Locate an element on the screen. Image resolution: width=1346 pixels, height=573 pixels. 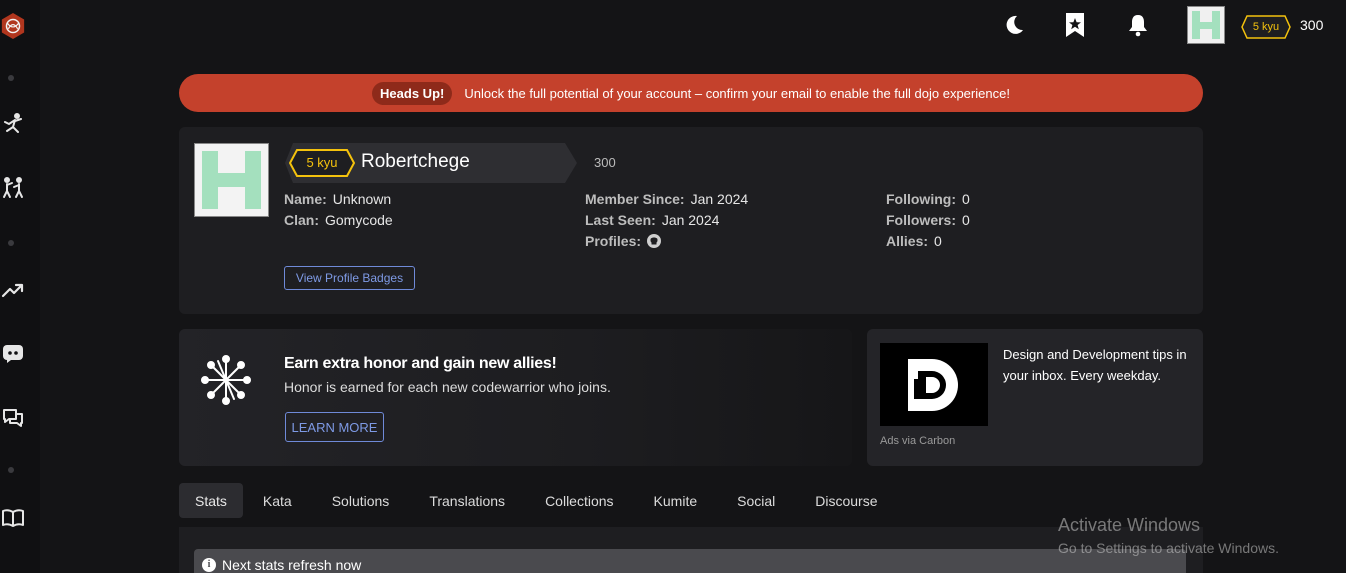
codewars-logo-icon is located at coordinates (13, 26).